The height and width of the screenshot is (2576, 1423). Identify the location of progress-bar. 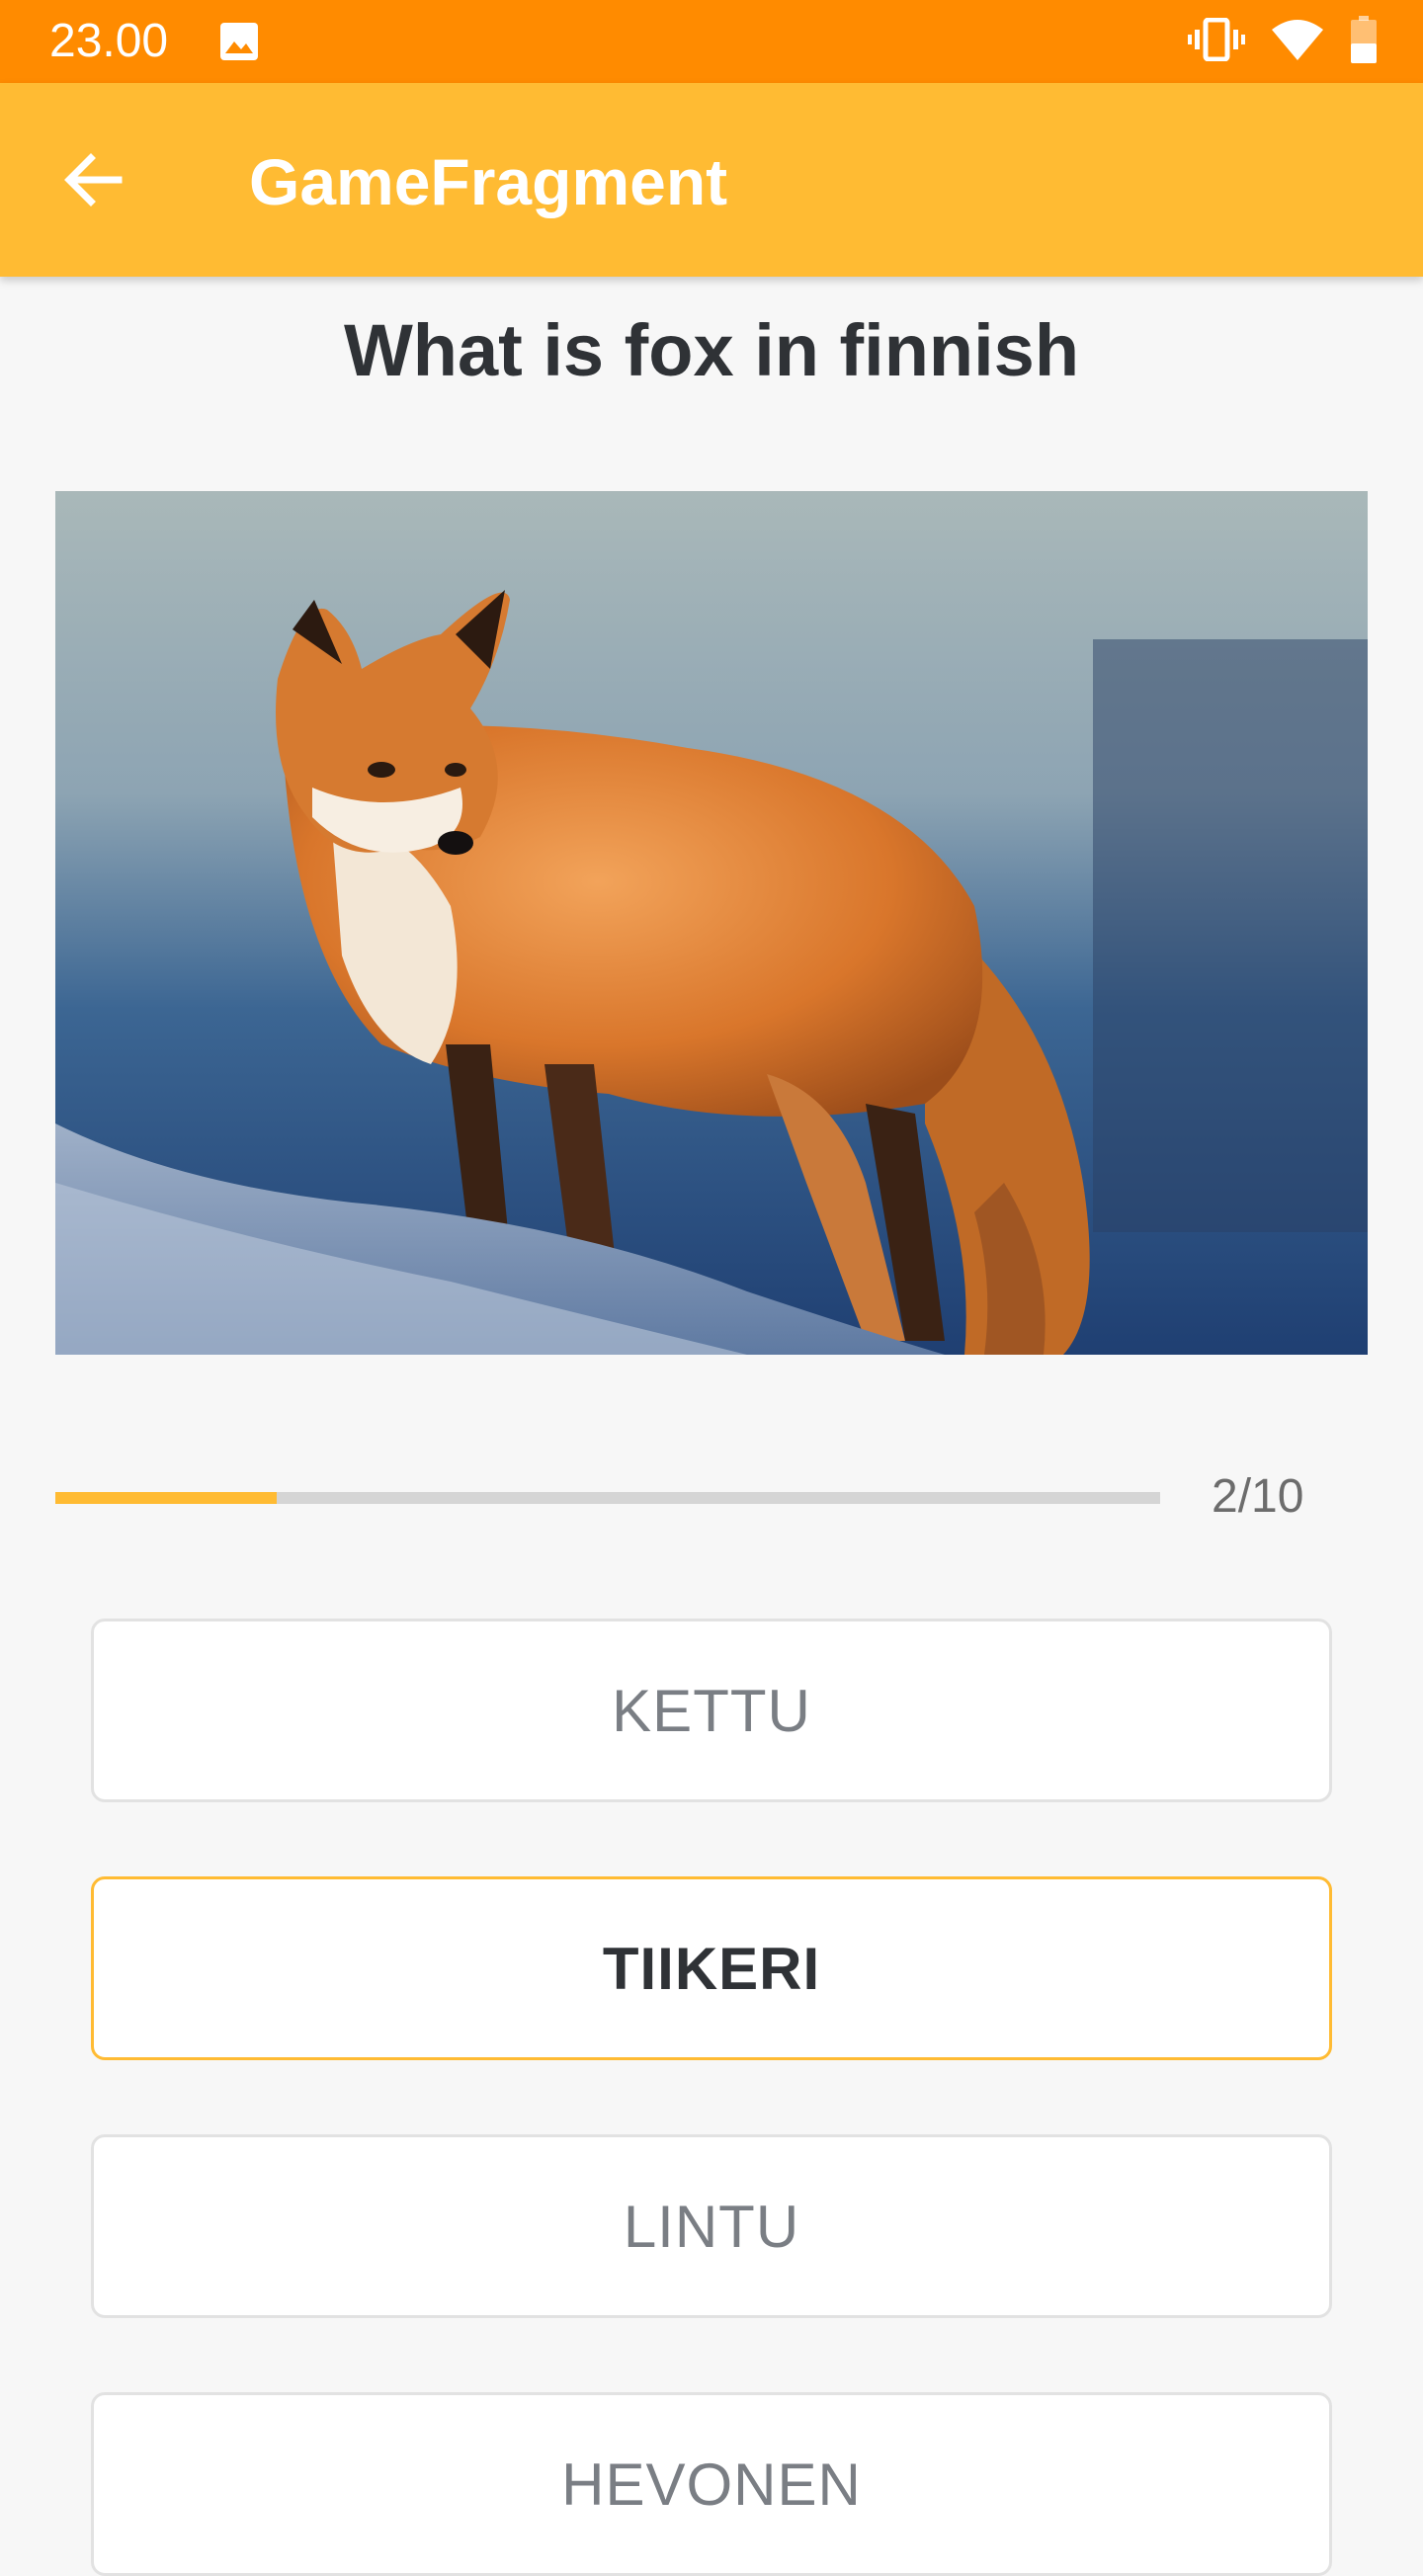
(607, 1498).